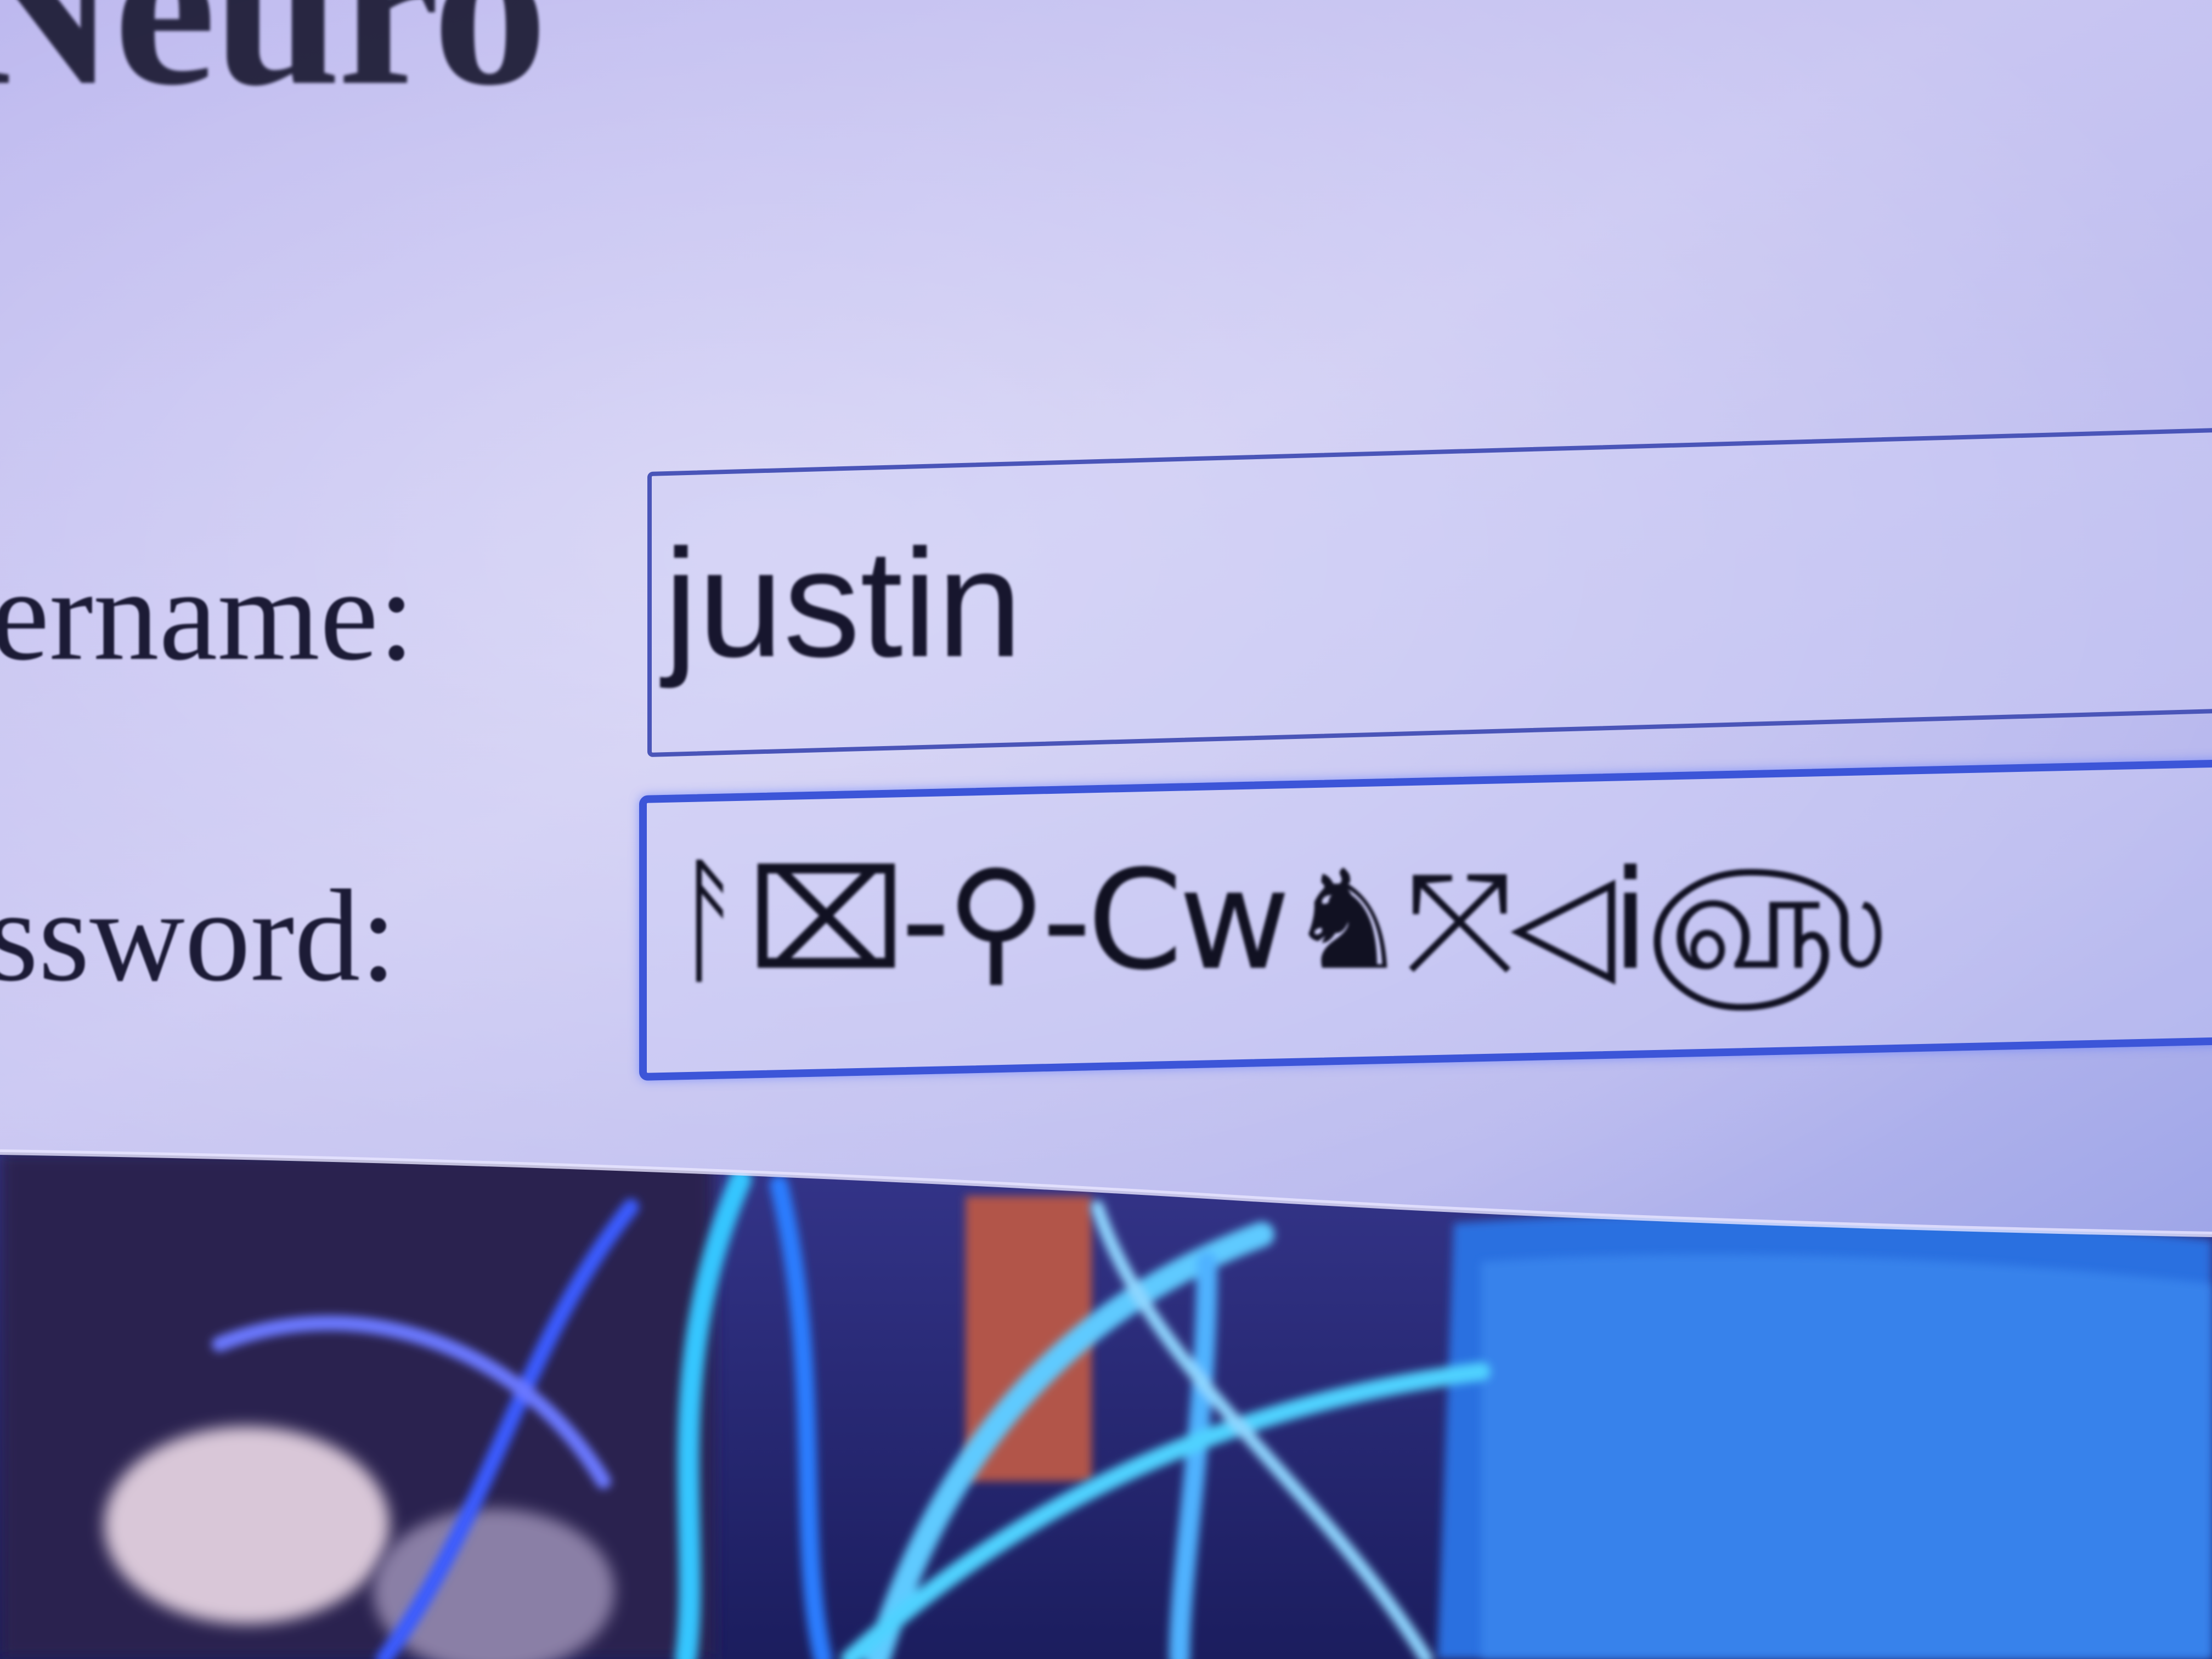  What do you see at coordinates (207, 614) in the screenshot?
I see `username-label: sername:` at bounding box center [207, 614].